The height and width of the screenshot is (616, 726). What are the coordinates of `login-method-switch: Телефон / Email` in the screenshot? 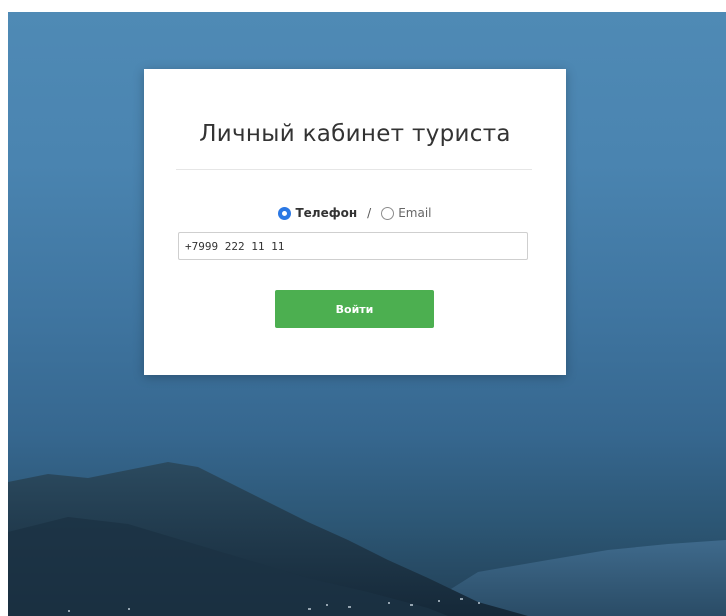 It's located at (355, 213).